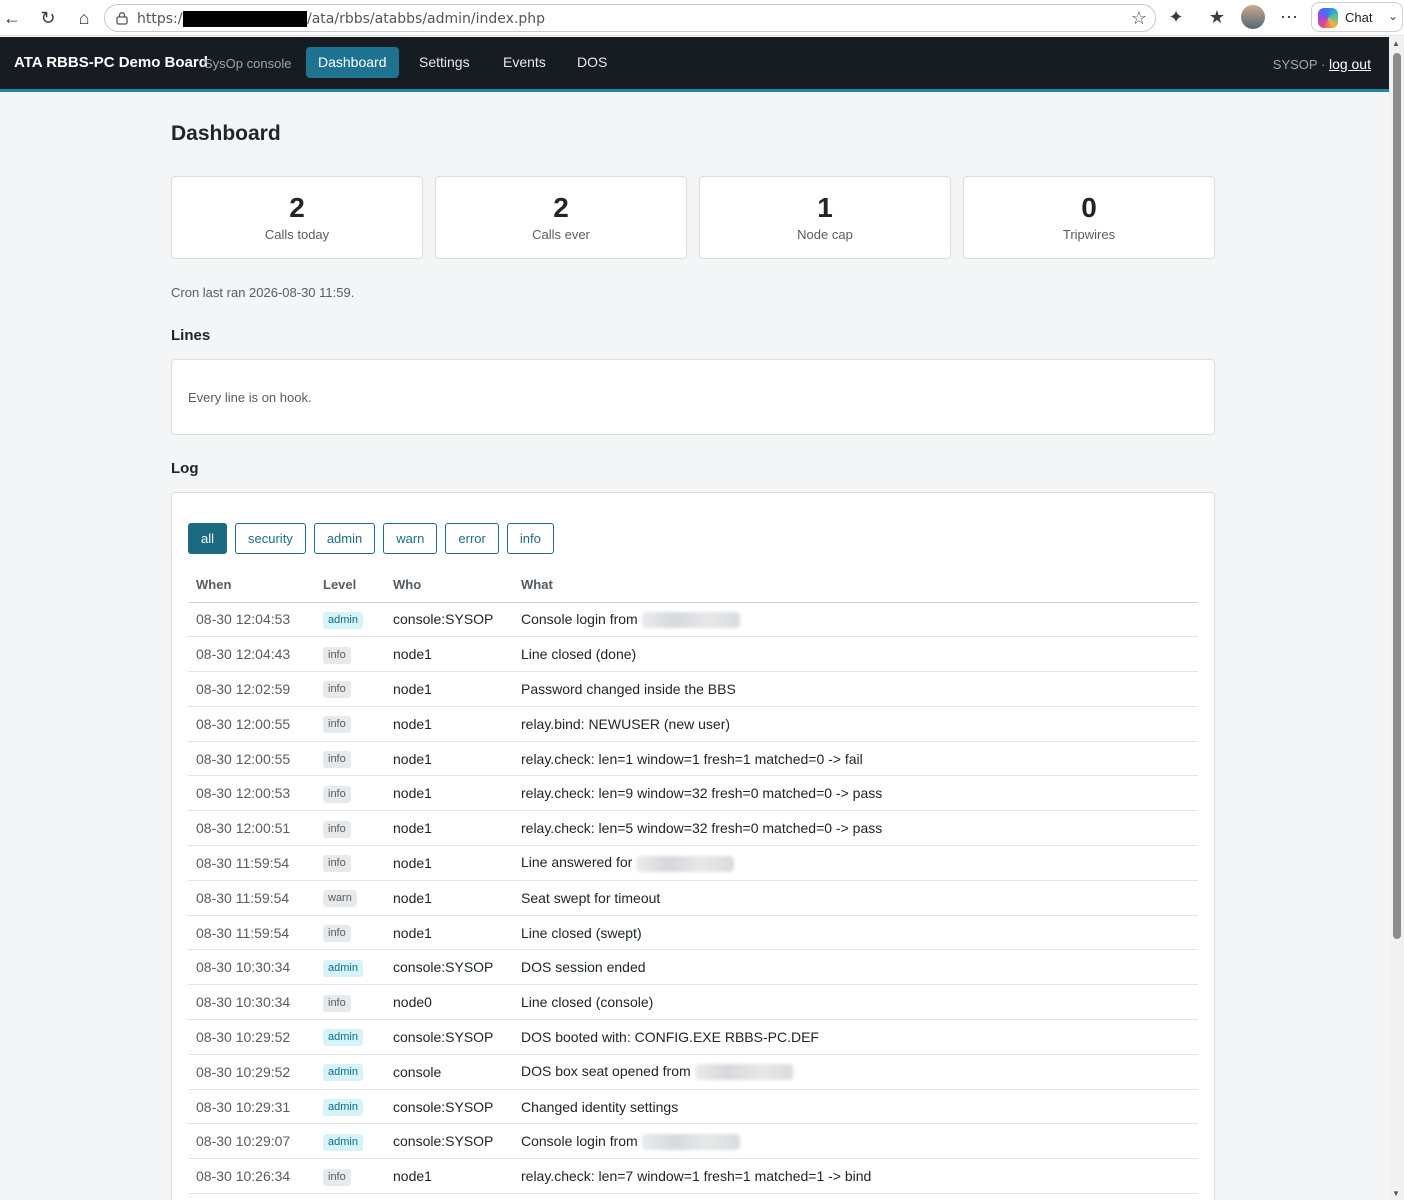 This screenshot has width=1404, height=1200. I want to click on scrollbar-thumb, so click(1397, 496).